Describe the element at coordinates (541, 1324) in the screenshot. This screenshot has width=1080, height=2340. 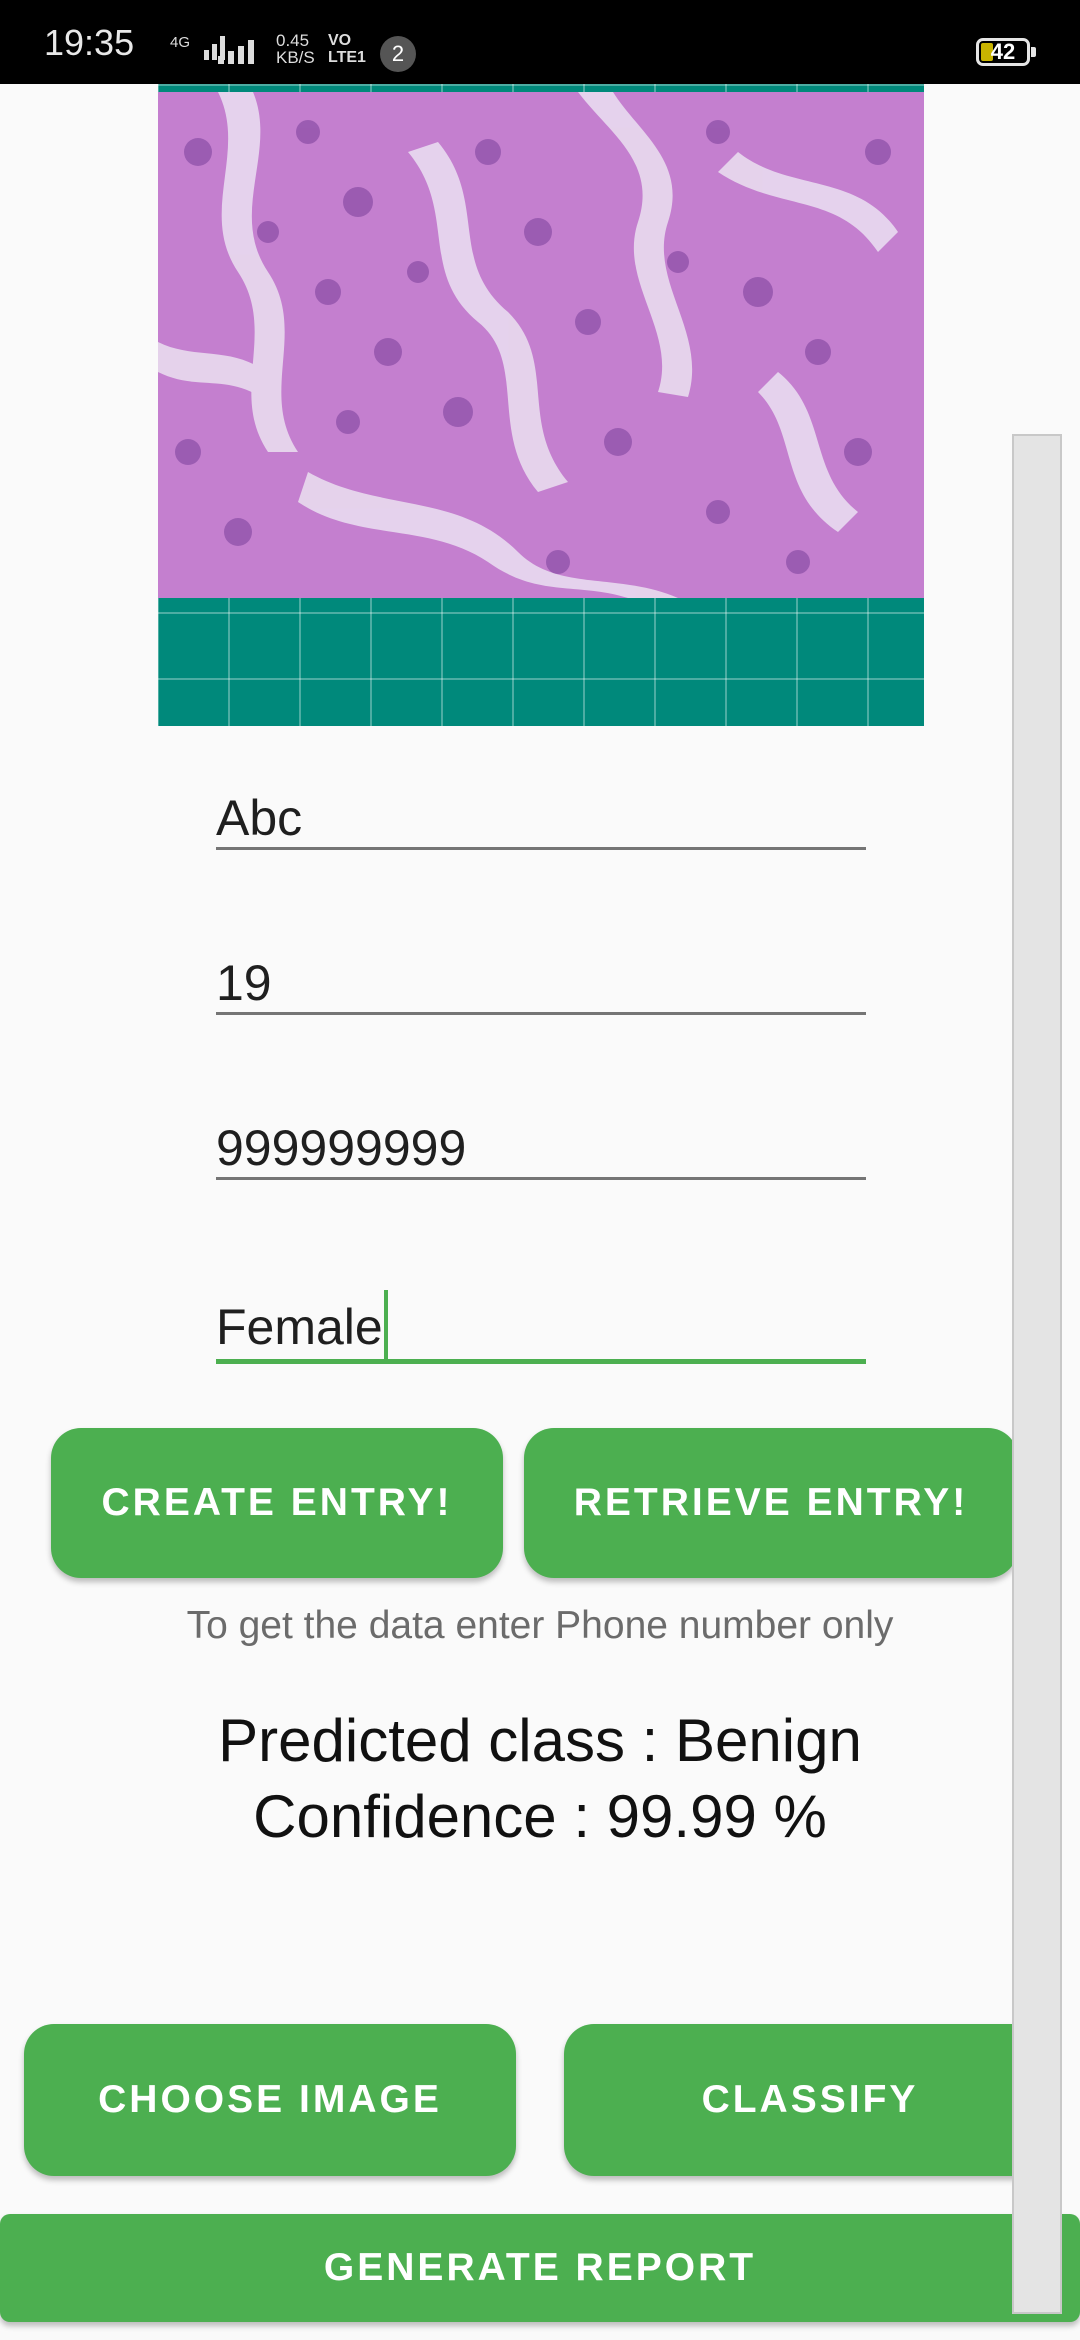
I see `gender-field: Female` at that location.